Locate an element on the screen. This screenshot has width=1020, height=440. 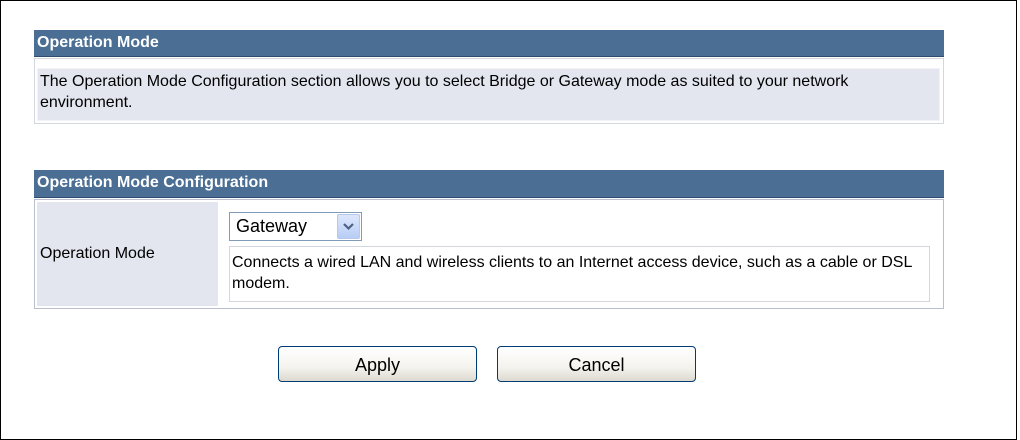
operation-mode-select: Gateway is located at coordinates (295, 226).